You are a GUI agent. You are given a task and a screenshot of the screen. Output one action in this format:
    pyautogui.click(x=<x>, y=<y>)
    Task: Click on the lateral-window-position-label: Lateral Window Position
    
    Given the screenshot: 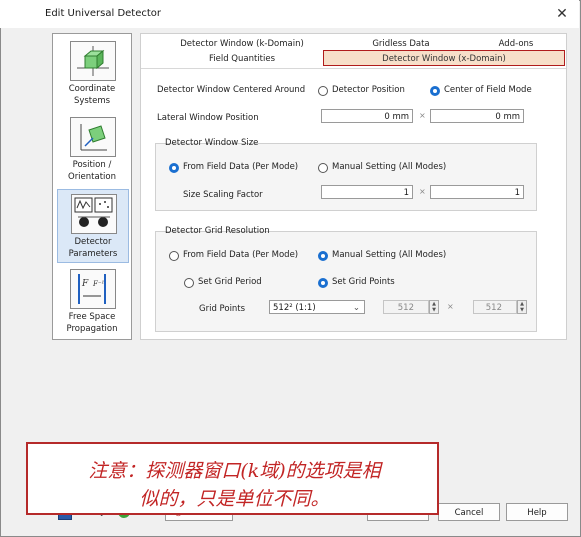 What is the action you would take?
    pyautogui.click(x=208, y=118)
    